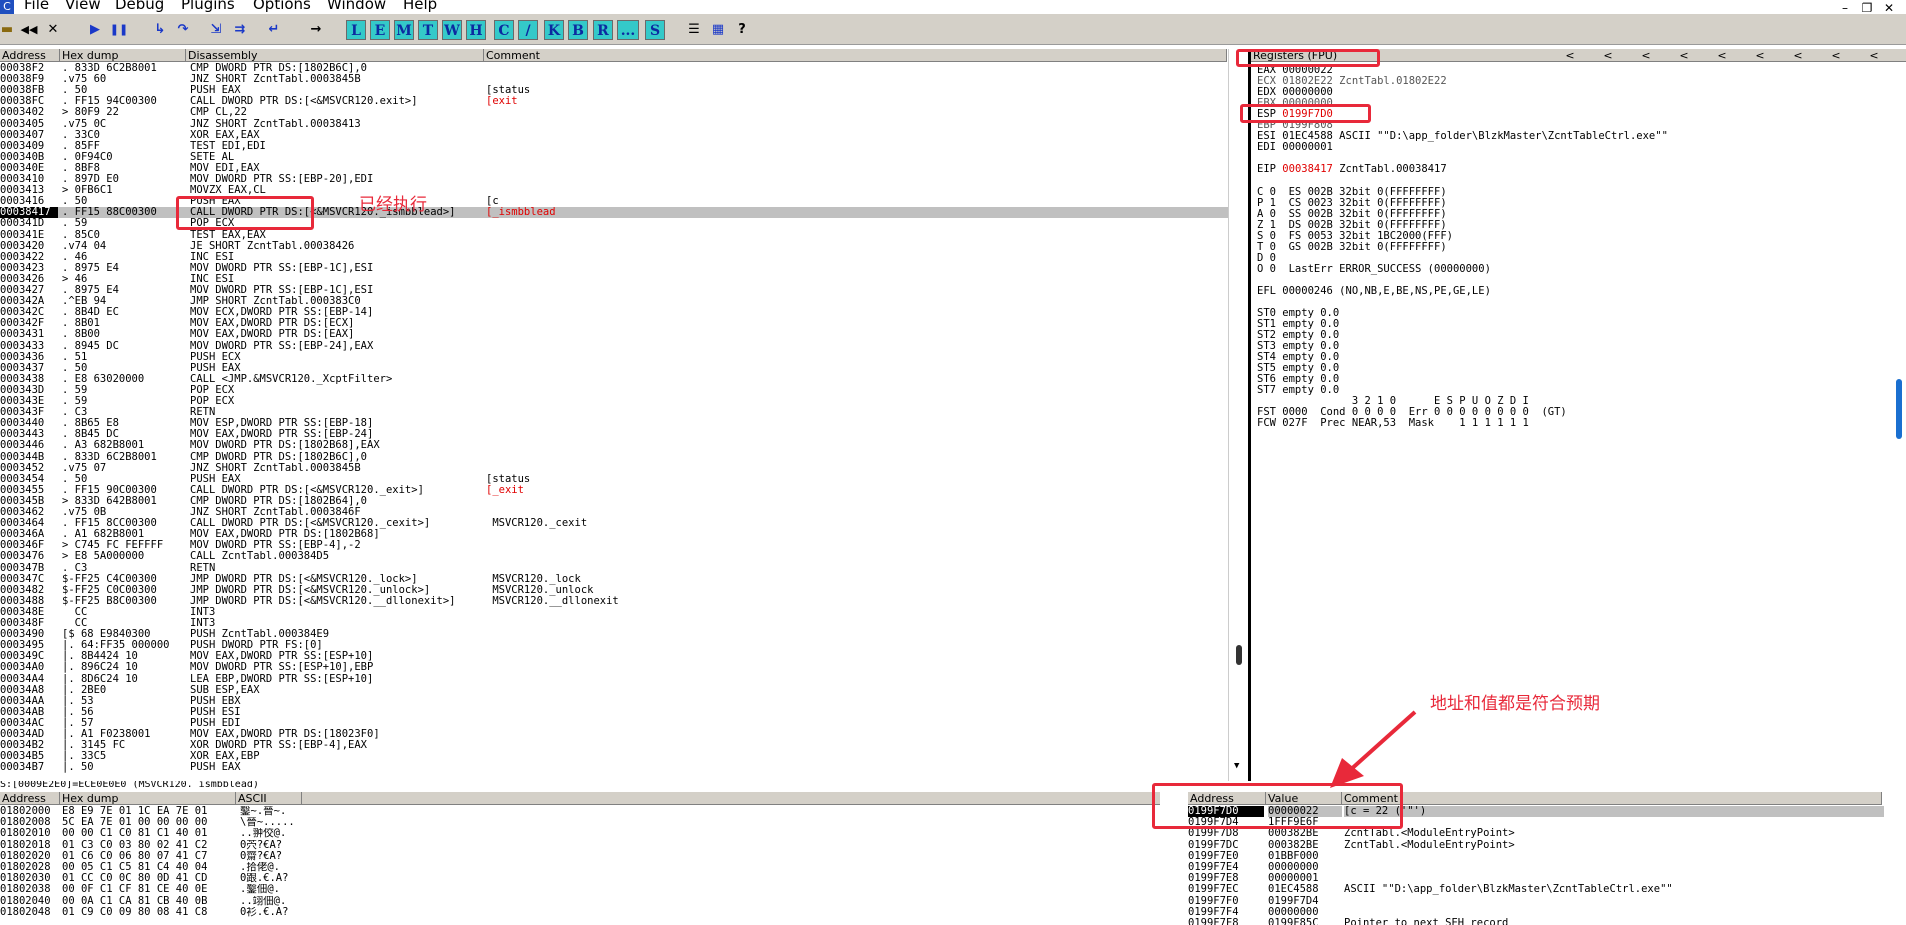 This screenshot has width=1906, height=925. I want to click on dump-row: 01802018 01 C3 C0 03 80 02 41 C2 0茓?€A?, so click(580, 845).